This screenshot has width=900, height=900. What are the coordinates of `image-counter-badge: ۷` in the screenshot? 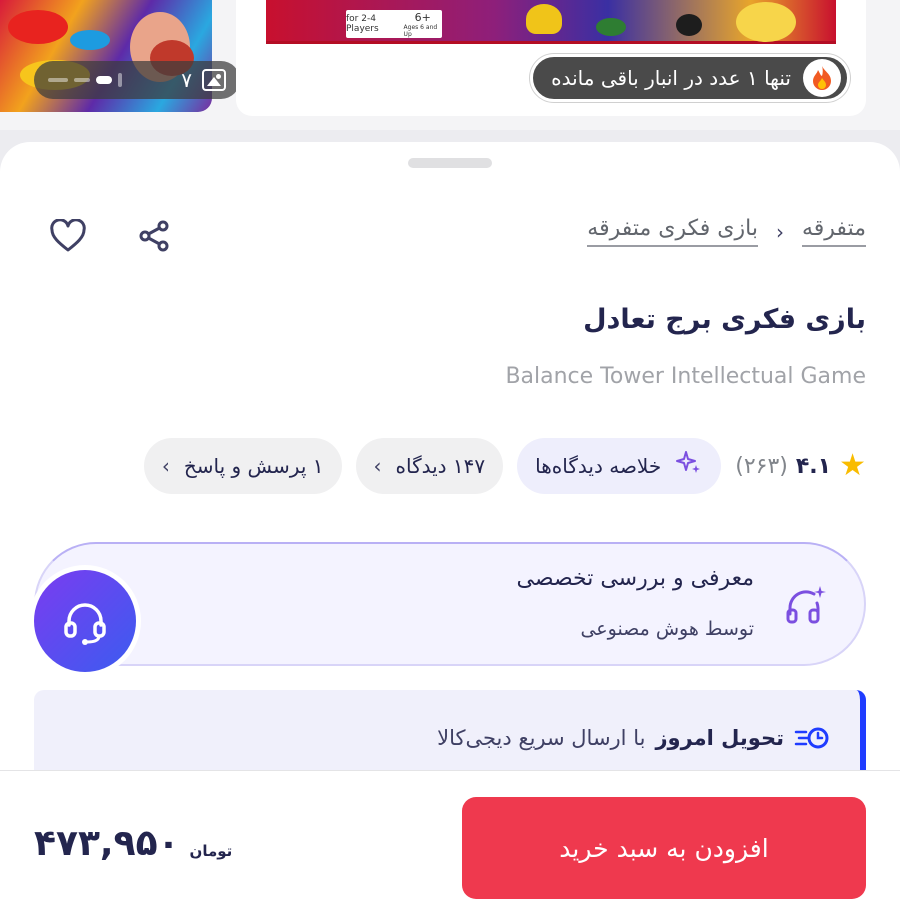 It's located at (137, 80).